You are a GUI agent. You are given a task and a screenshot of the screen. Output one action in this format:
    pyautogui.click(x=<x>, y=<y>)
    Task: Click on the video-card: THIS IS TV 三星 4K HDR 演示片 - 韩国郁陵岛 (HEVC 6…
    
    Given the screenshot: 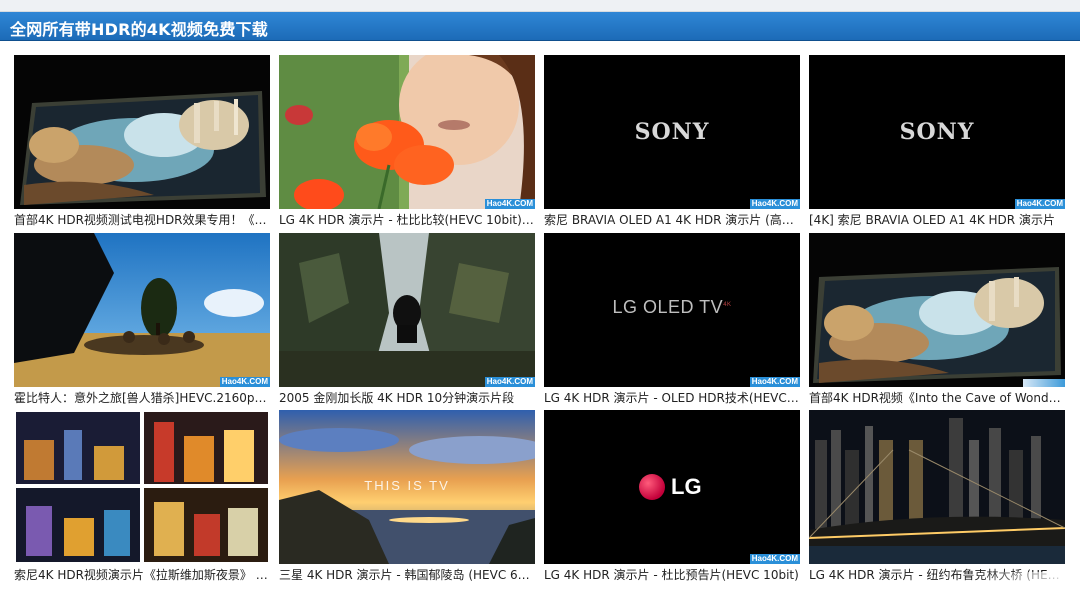 What is the action you would take?
    pyautogui.click(x=407, y=498)
    